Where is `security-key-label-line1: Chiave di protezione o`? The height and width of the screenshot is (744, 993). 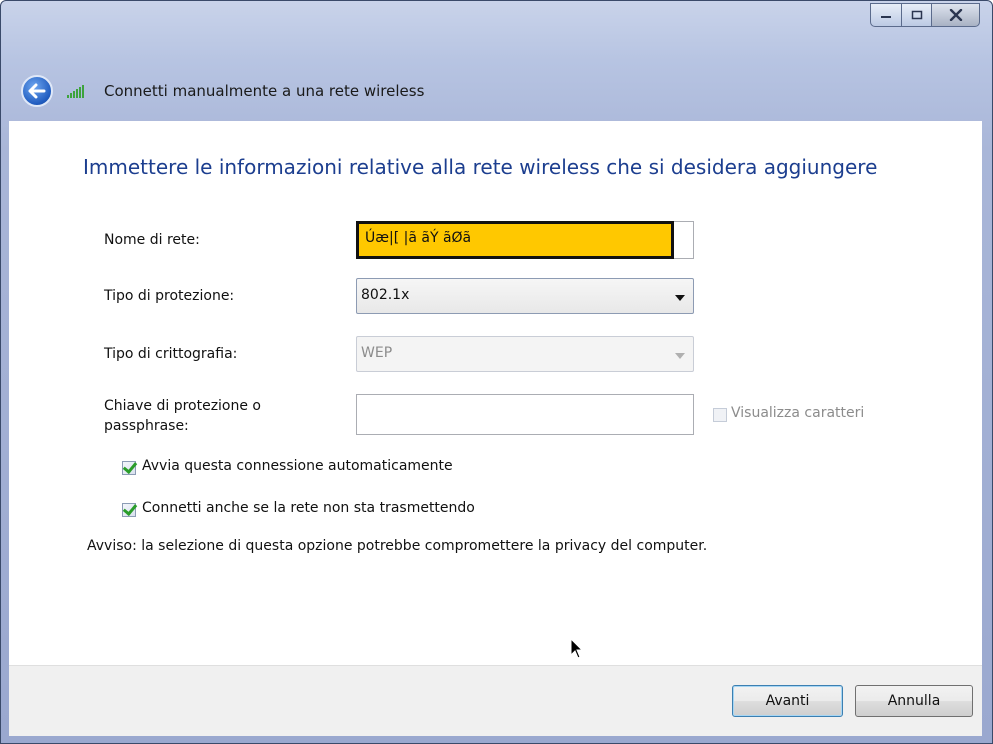 security-key-label-line1: Chiave di protezione o is located at coordinates (183, 406).